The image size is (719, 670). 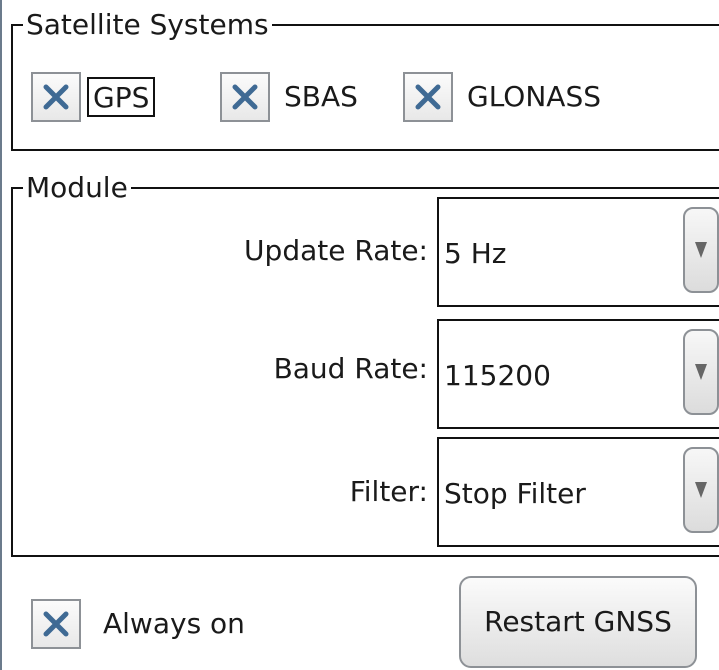 I want to click on glonass-checkbox, so click(x=428, y=97).